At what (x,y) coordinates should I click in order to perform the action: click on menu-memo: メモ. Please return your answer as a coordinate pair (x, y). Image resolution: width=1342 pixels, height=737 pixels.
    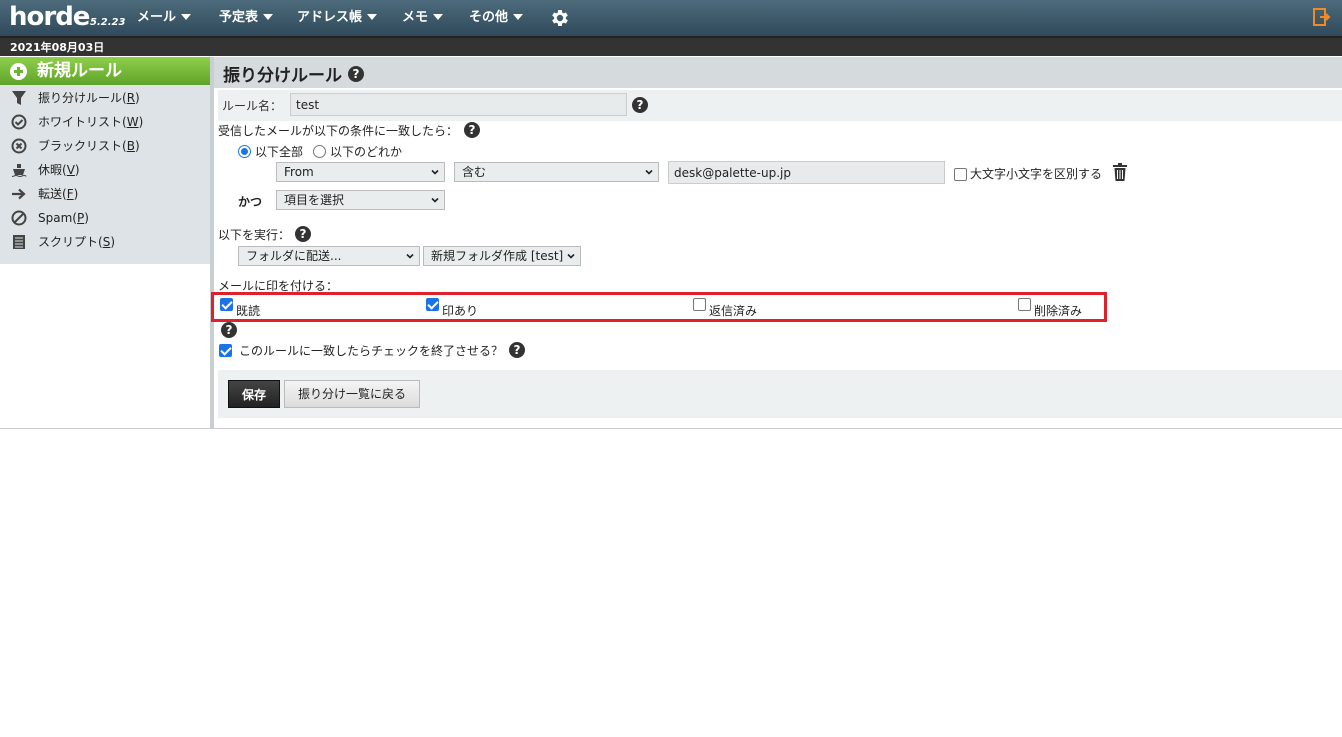
    Looking at the image, I should click on (423, 18).